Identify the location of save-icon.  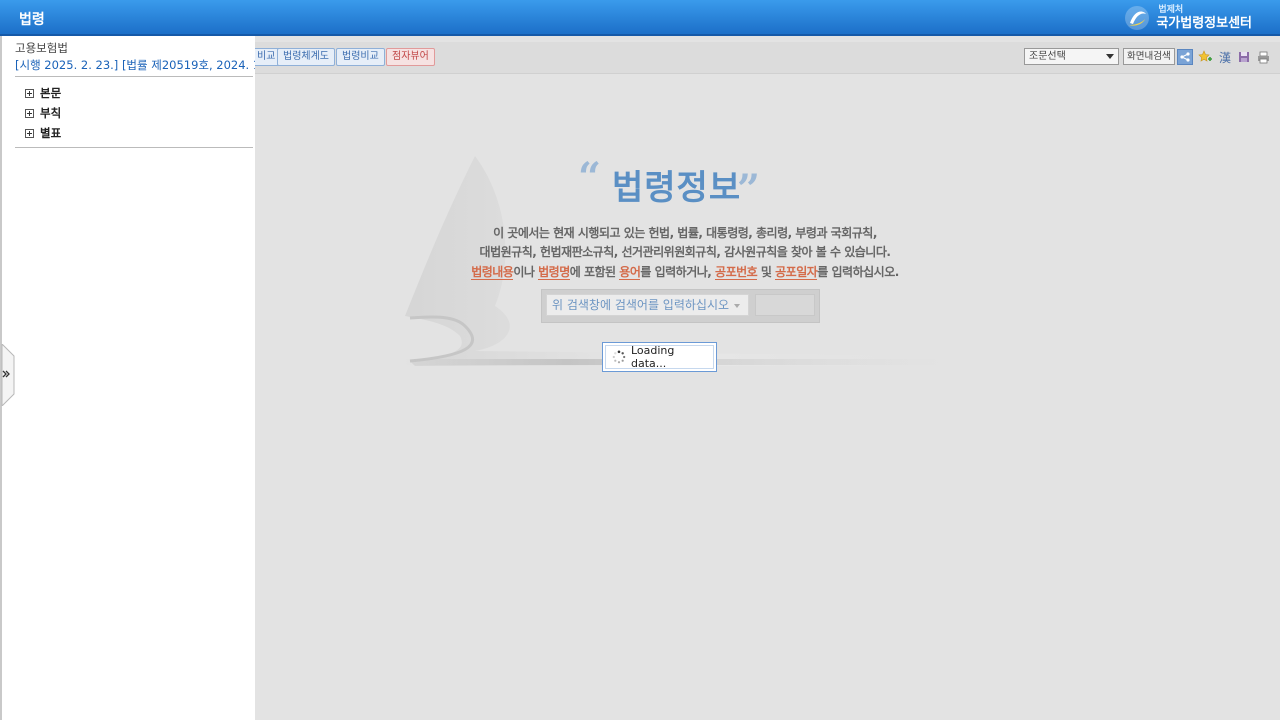
(1244, 57).